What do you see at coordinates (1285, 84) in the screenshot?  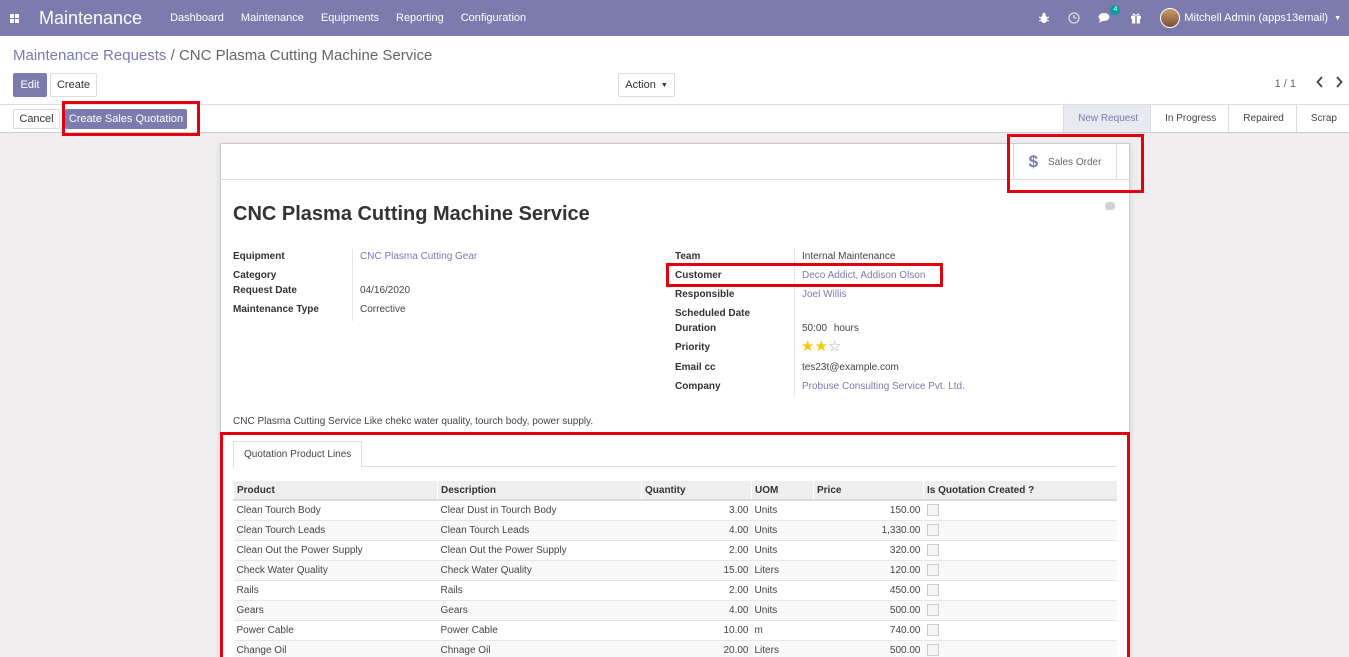 I see `pager-value: 1 / 1` at bounding box center [1285, 84].